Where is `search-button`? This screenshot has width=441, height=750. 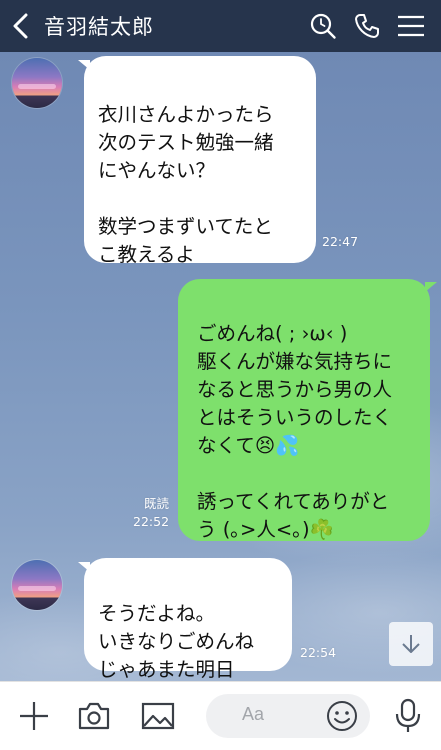 search-button is located at coordinates (323, 26).